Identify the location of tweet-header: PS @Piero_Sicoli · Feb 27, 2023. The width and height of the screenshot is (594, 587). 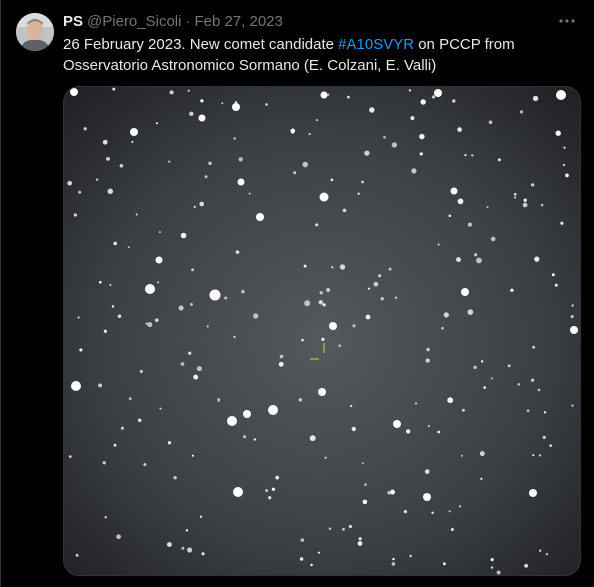
(173, 21).